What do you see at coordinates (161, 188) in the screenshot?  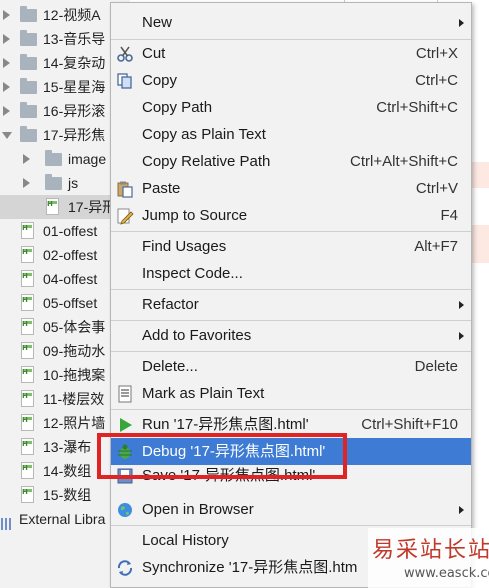 I see `menu-item-label: Paste` at bounding box center [161, 188].